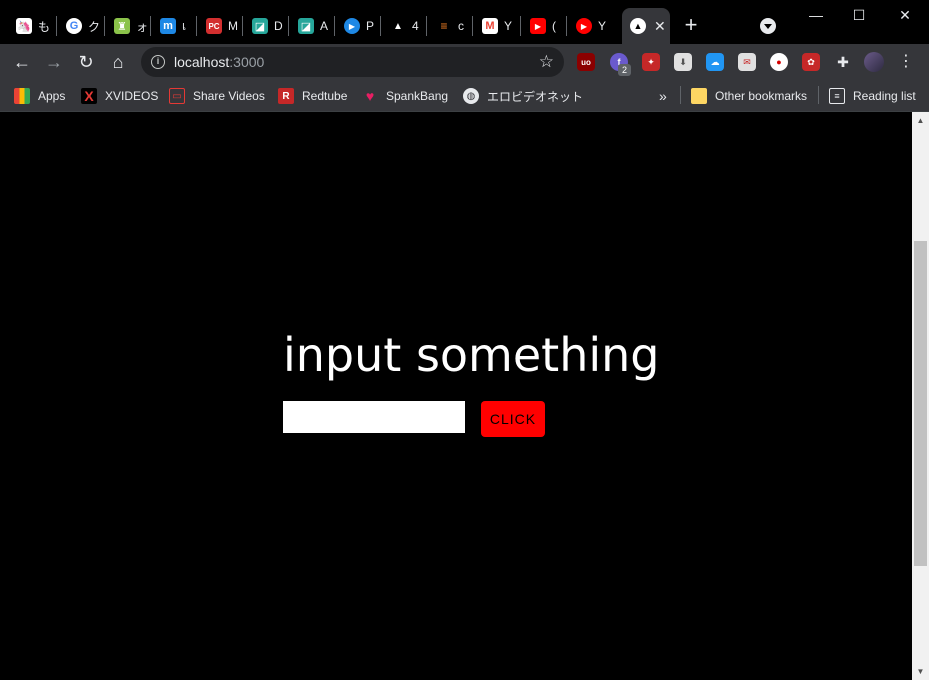 This screenshot has height=680, width=929. I want to click on tab-title: (, so click(554, 26).